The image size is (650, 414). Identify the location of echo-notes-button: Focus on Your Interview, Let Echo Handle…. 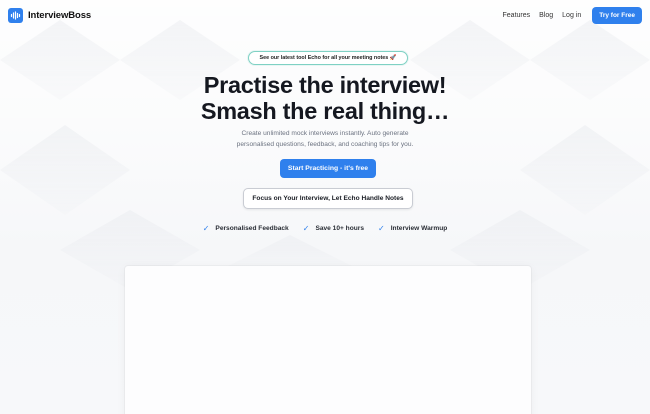
(328, 198).